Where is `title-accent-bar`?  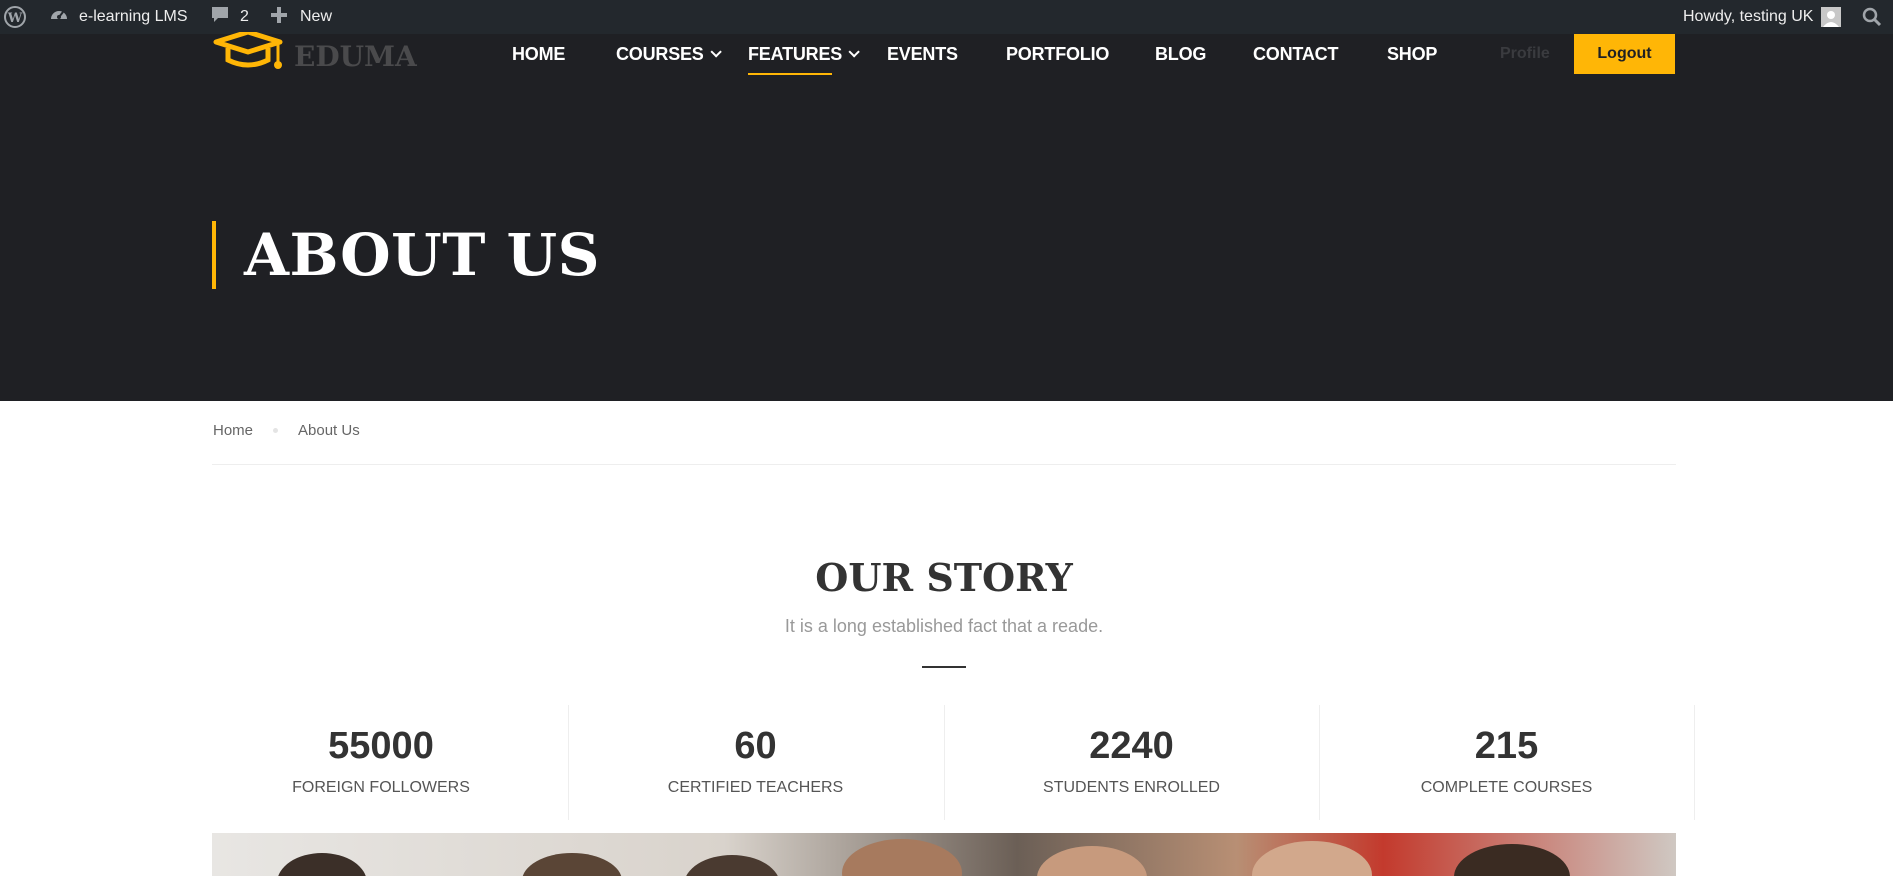 title-accent-bar is located at coordinates (214, 255).